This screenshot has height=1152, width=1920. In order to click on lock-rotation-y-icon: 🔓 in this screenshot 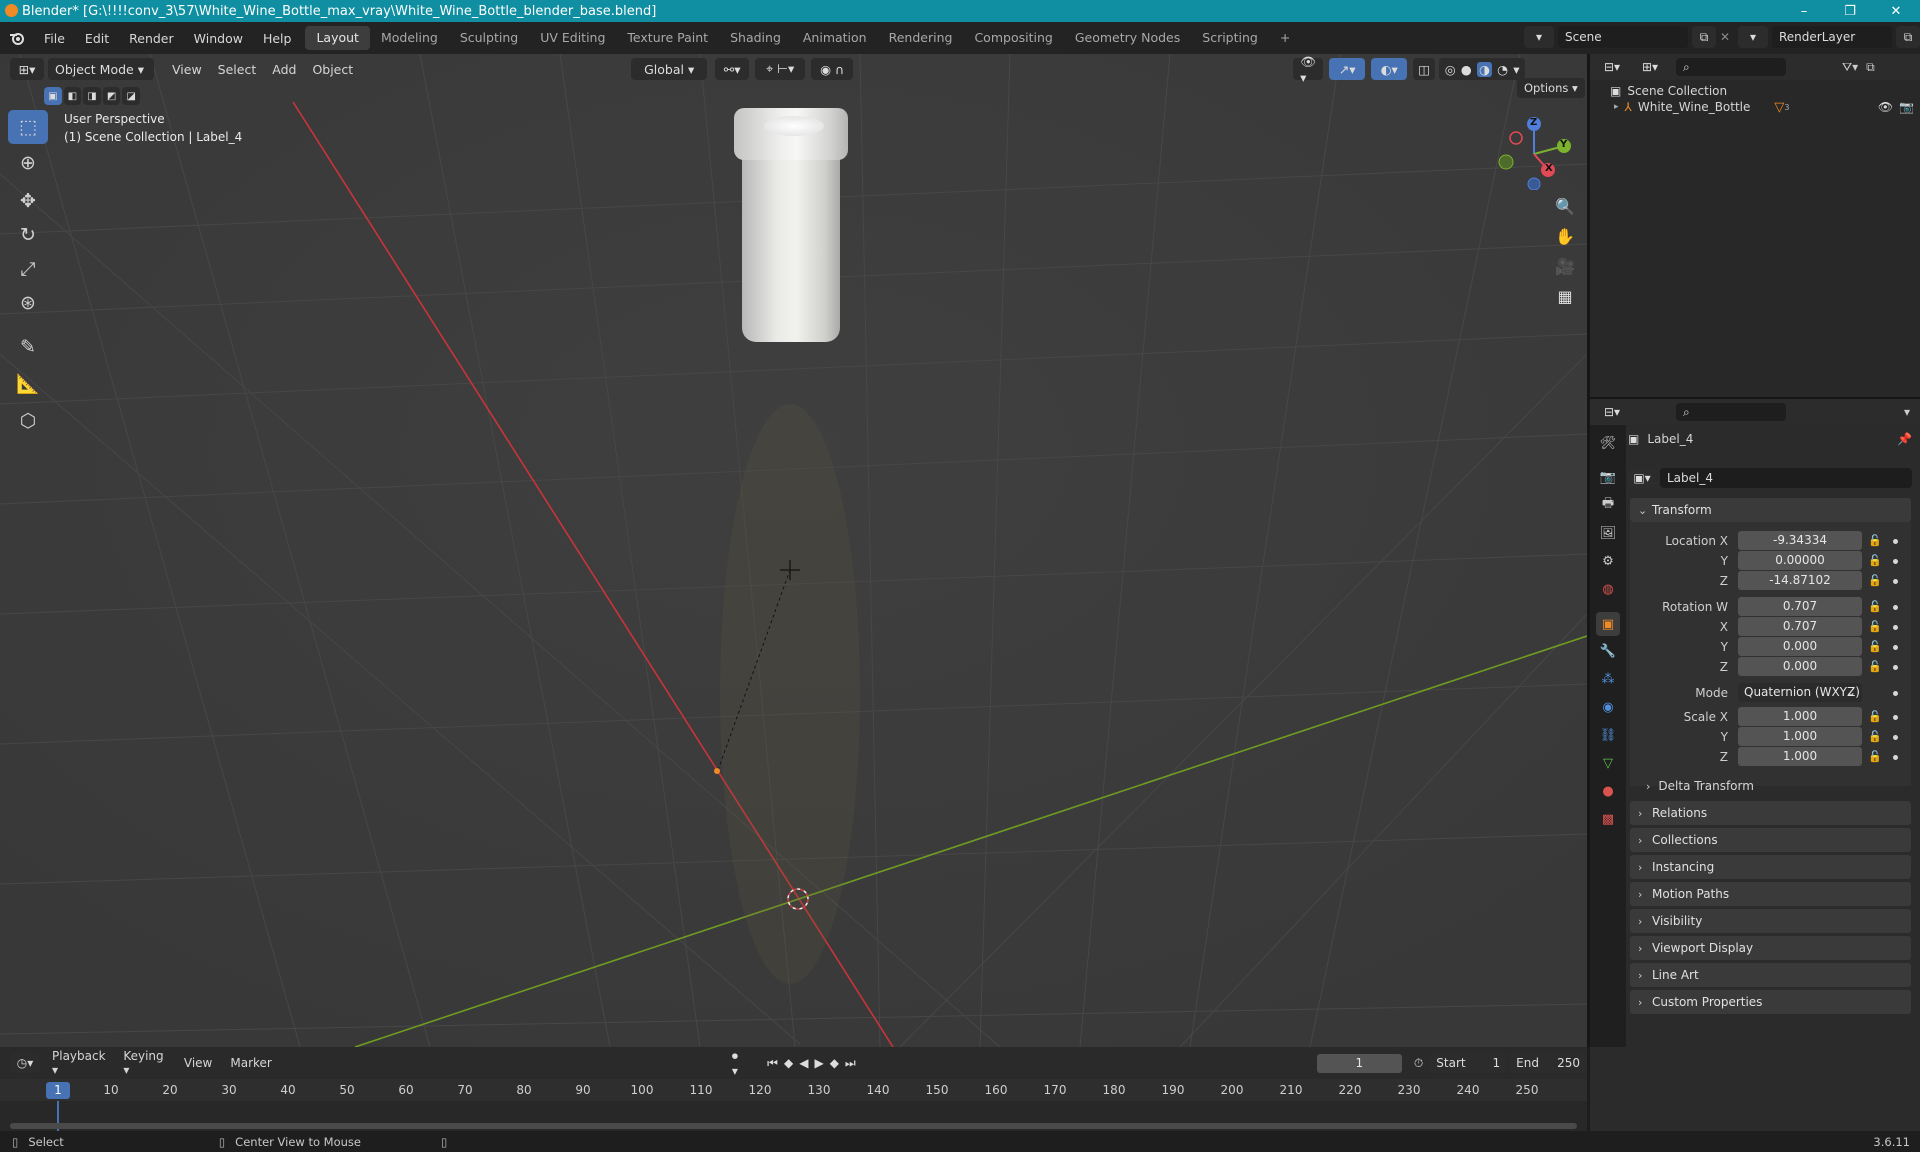, I will do `click(1875, 646)`.